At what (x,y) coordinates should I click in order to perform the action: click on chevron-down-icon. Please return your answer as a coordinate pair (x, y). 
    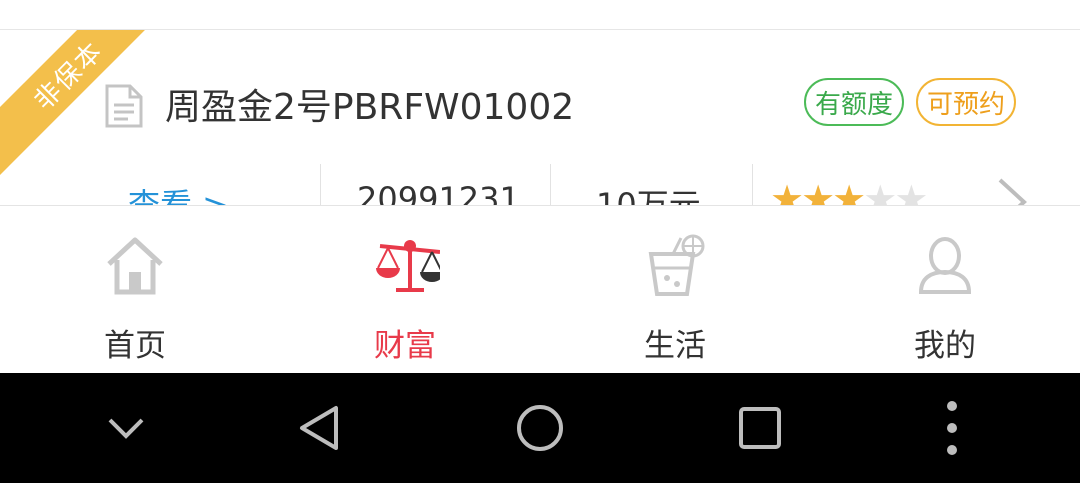
    Looking at the image, I should click on (126, 428).